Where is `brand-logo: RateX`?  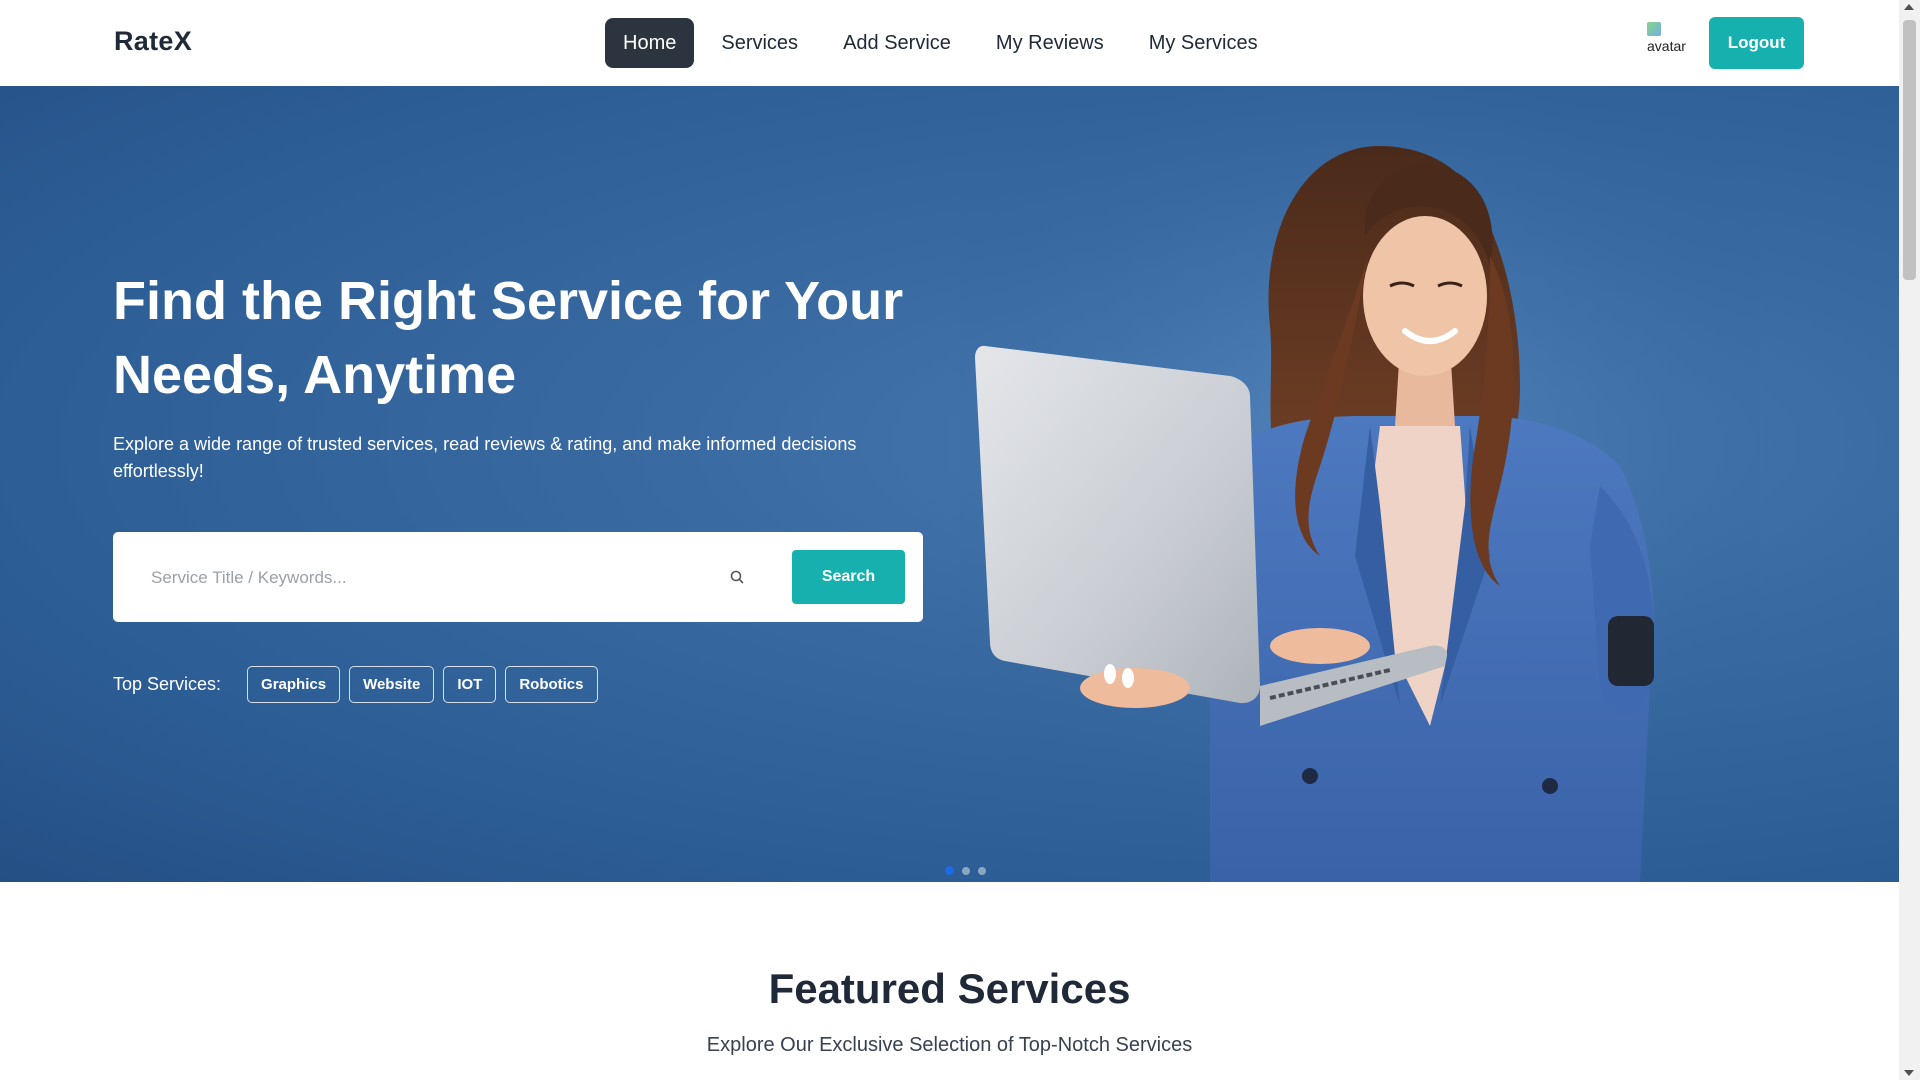
brand-logo: RateX is located at coordinates (153, 41).